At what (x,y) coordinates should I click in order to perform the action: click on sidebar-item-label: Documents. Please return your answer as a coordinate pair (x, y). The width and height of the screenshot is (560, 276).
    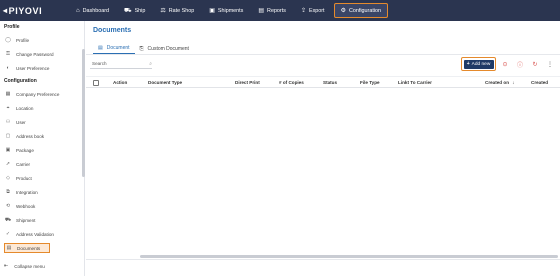
    Looking at the image, I should click on (29, 248).